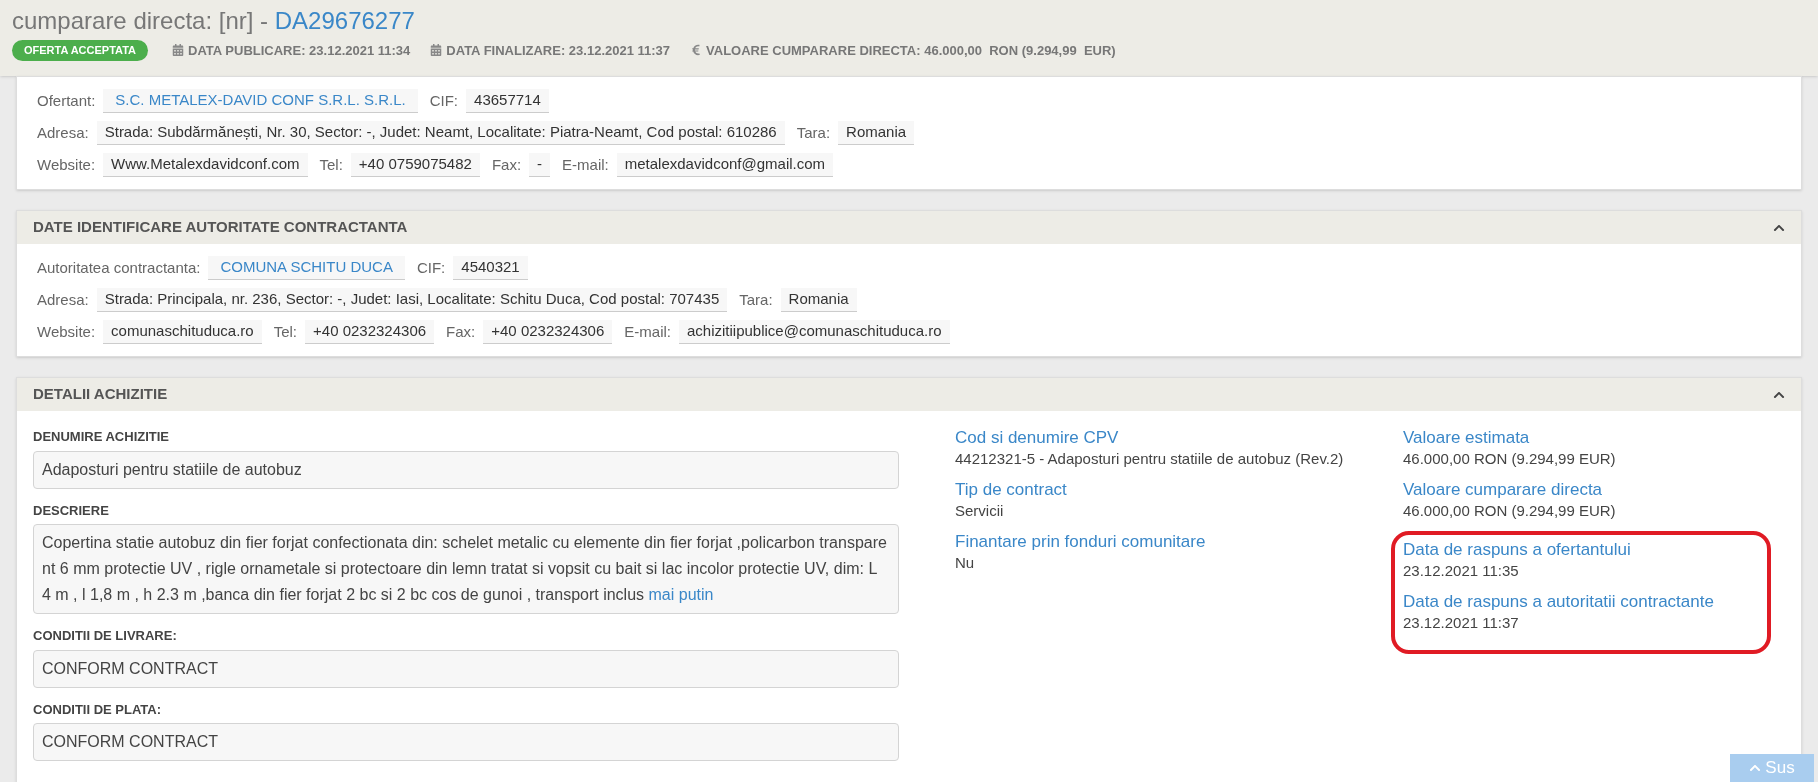  What do you see at coordinates (412, 300) in the screenshot?
I see `field-value: Strada: Principala, nr. 236, Sector: -, Judet: Iasi, Localitate: Schitu Duca, Cod postal: 707435` at bounding box center [412, 300].